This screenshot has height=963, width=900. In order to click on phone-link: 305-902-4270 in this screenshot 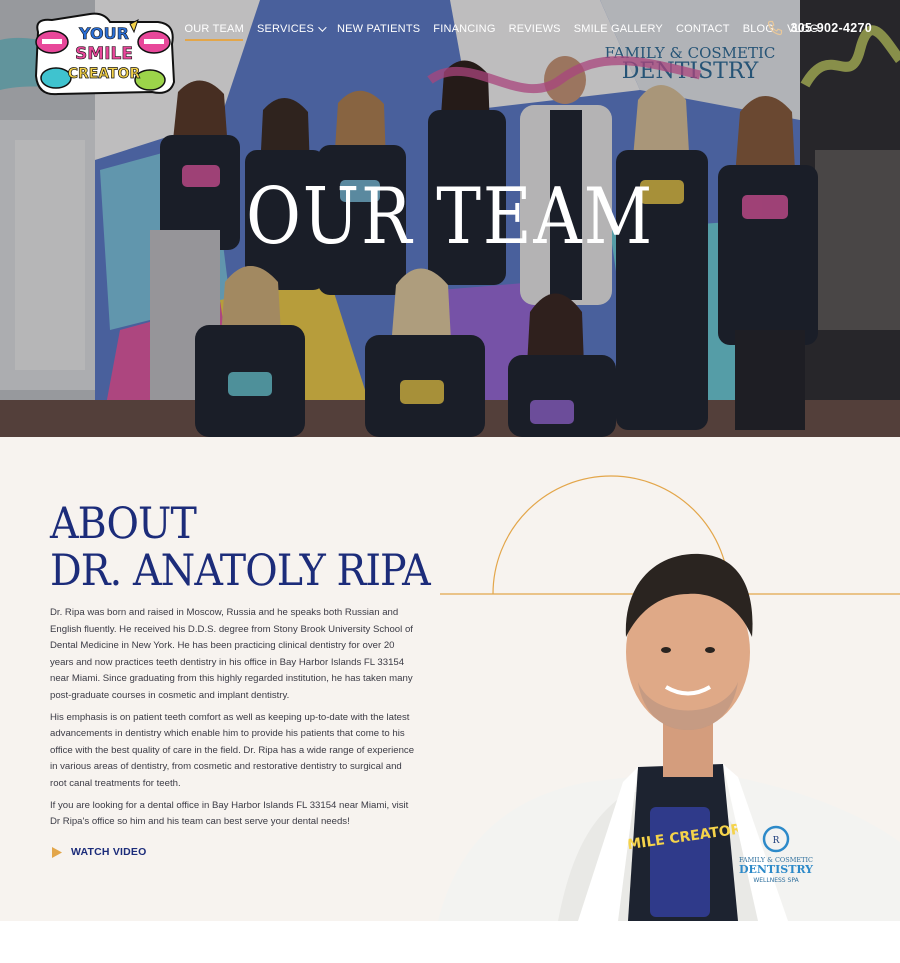, I will do `click(819, 28)`.